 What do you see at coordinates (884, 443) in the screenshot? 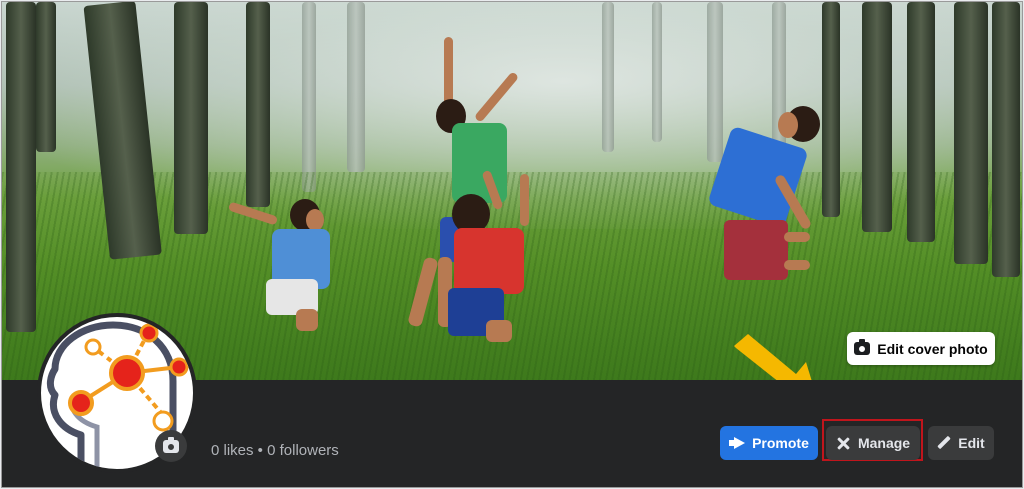
I see `manage-label: Manage` at bounding box center [884, 443].